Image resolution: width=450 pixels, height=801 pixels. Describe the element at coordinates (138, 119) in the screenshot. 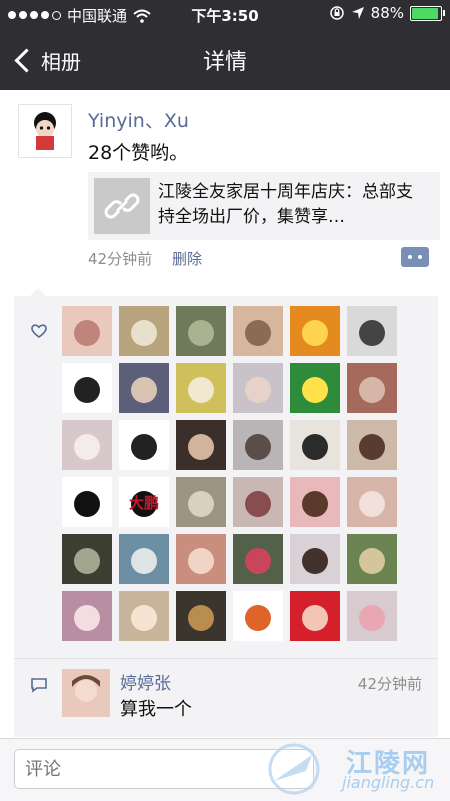

I see `author-name: Yinyin、Xu` at that location.